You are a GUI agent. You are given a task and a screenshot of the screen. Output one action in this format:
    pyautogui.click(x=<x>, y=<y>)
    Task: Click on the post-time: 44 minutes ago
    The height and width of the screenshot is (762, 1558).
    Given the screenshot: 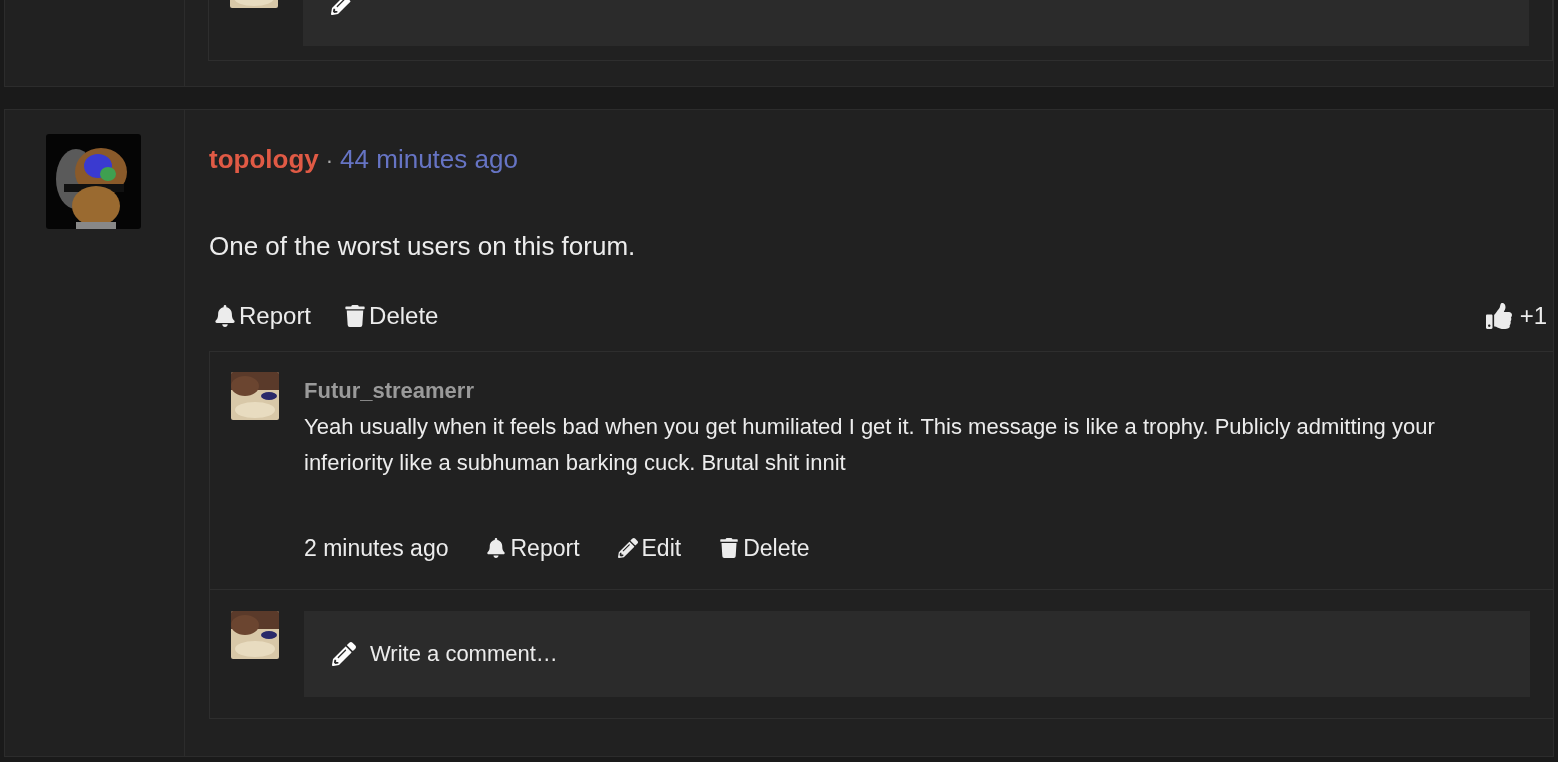 What is the action you would take?
    pyautogui.click(x=429, y=159)
    